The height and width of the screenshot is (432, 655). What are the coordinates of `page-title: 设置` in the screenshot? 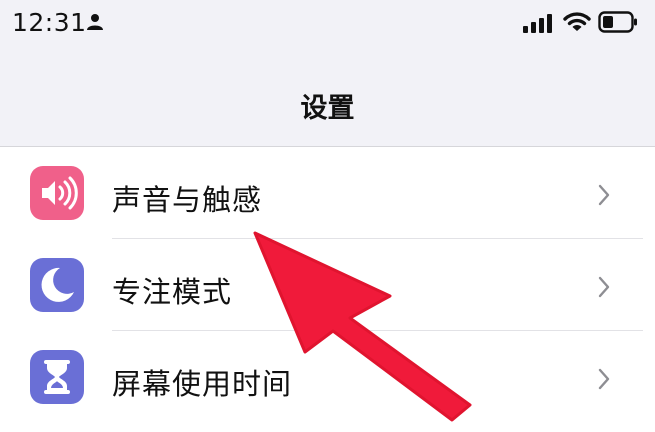 It's located at (327, 108).